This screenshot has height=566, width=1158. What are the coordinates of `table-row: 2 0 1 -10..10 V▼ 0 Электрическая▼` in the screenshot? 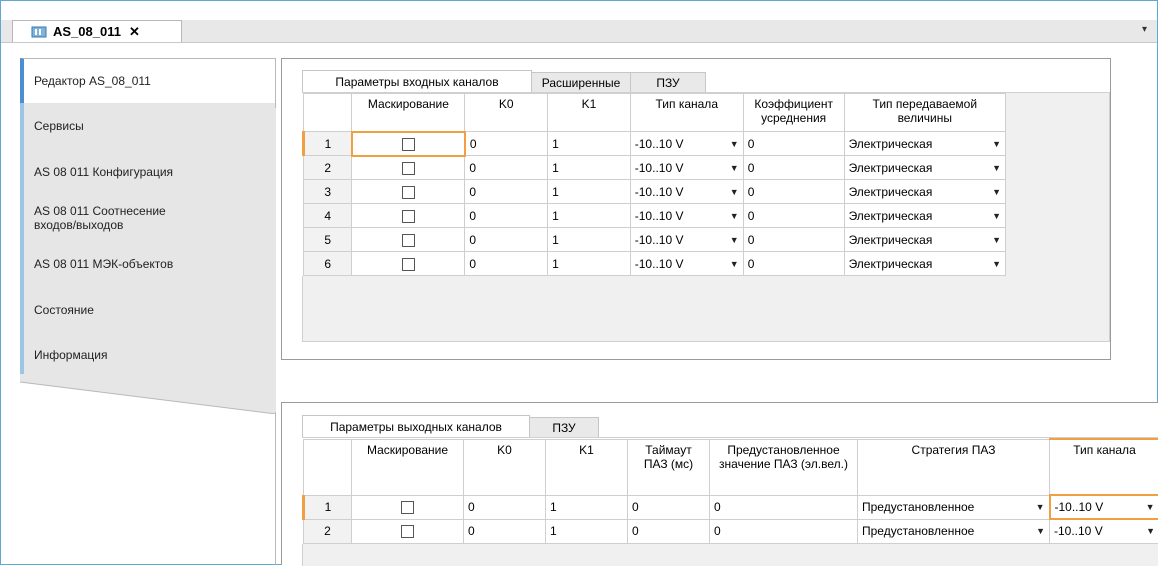 It's located at (655, 168).